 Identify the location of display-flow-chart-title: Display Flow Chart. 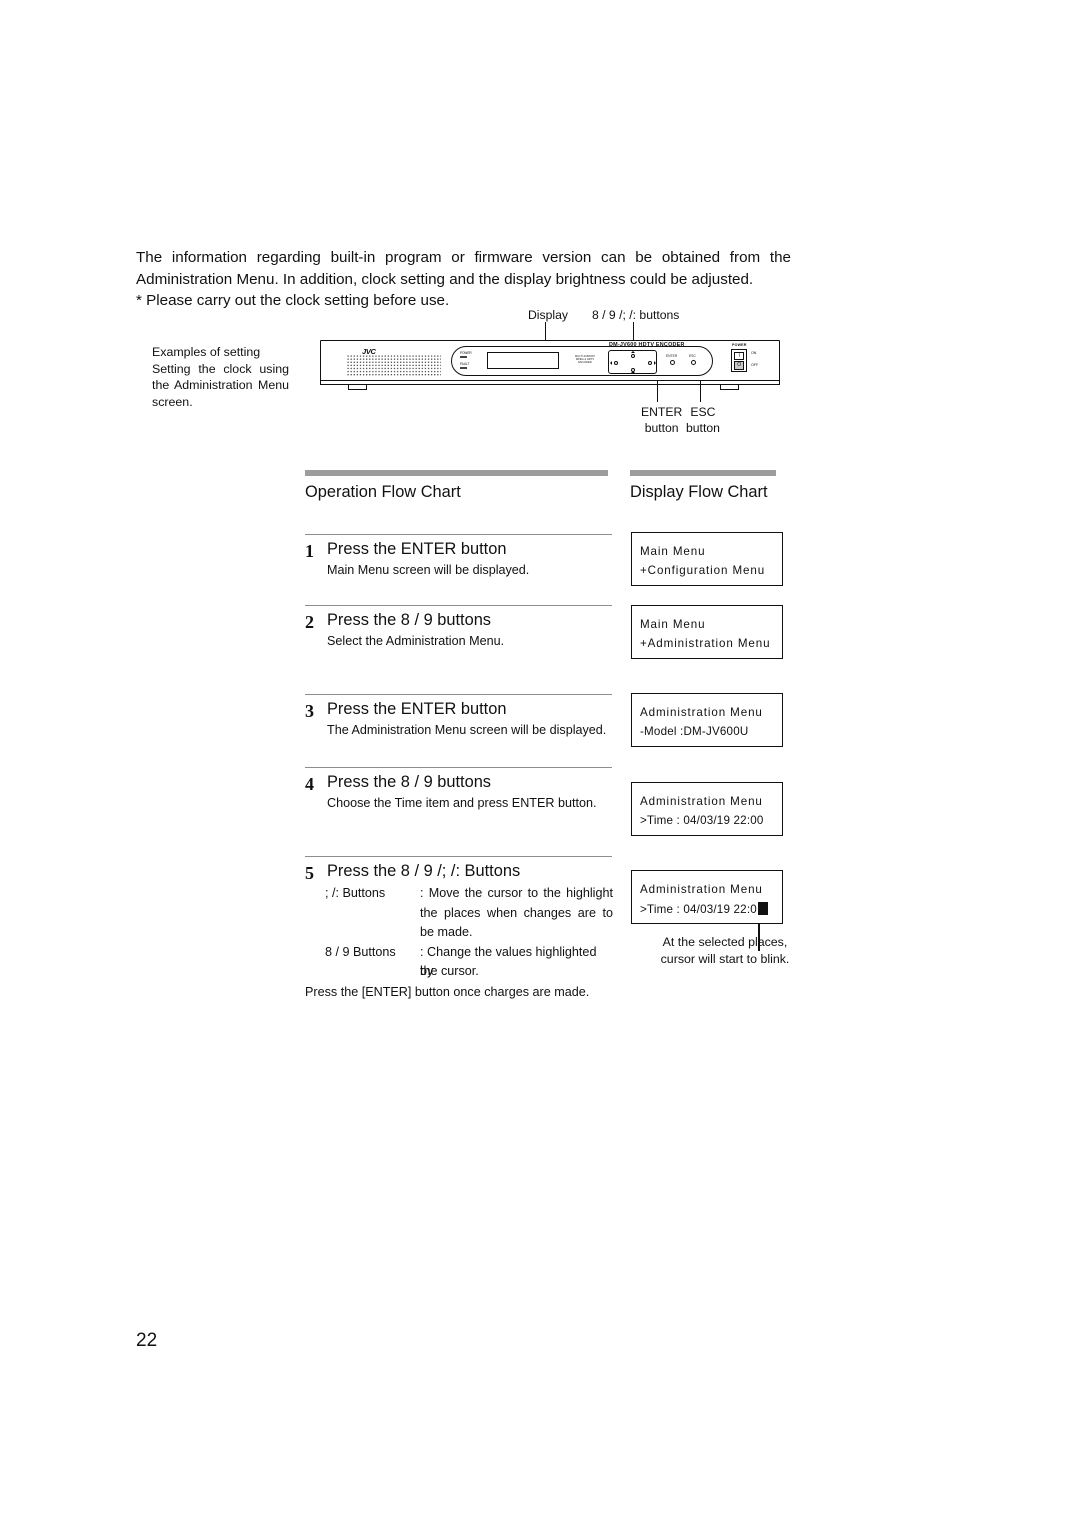
(699, 492).